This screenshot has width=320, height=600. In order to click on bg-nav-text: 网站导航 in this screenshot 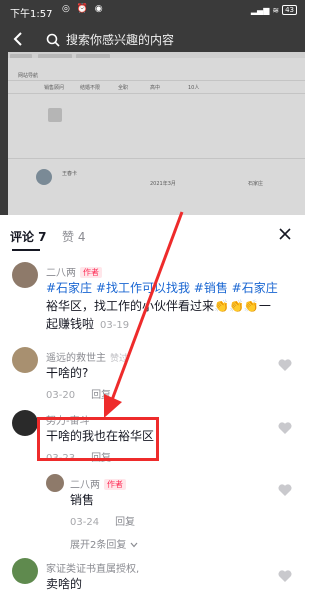, I will do `click(28, 76)`.